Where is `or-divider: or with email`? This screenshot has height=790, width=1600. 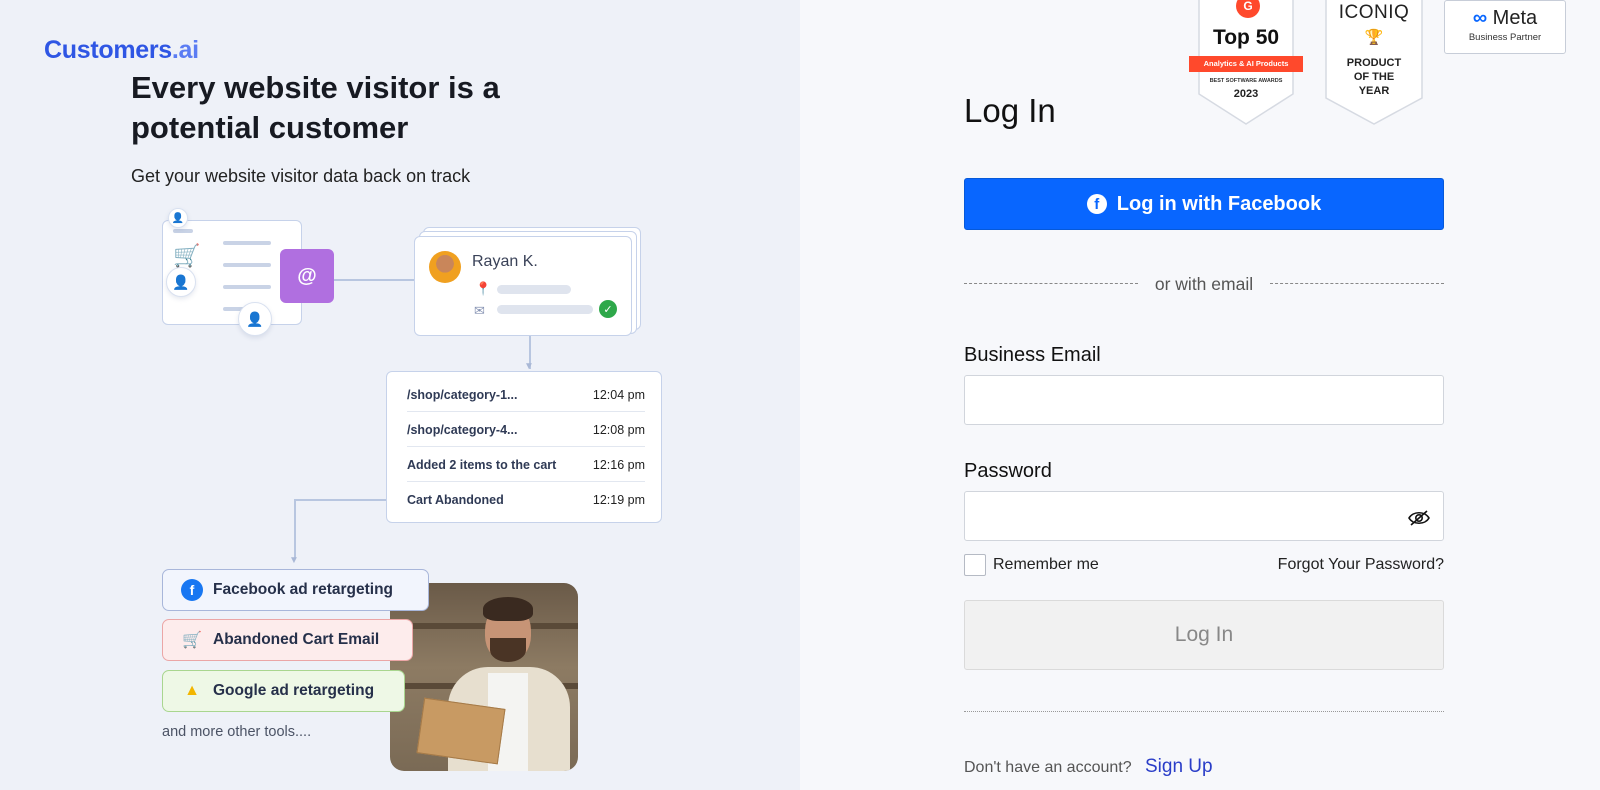
or-divider: or with email is located at coordinates (1204, 284).